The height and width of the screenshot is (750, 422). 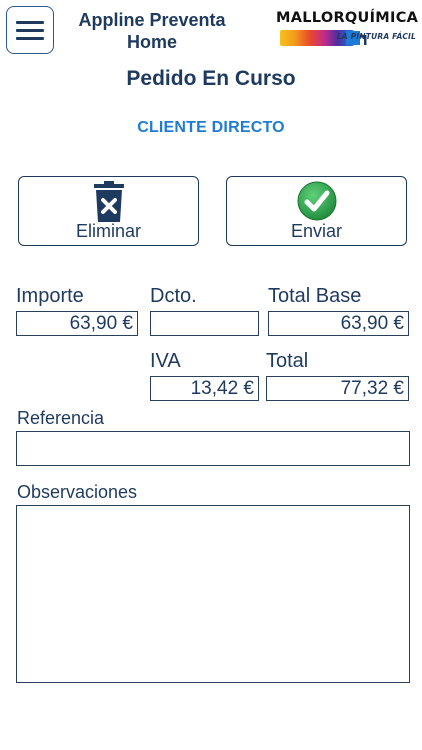 I want to click on brand-logo: MALLORQUÍMICA LA PINTURA FÁCIL, so click(x=347, y=30).